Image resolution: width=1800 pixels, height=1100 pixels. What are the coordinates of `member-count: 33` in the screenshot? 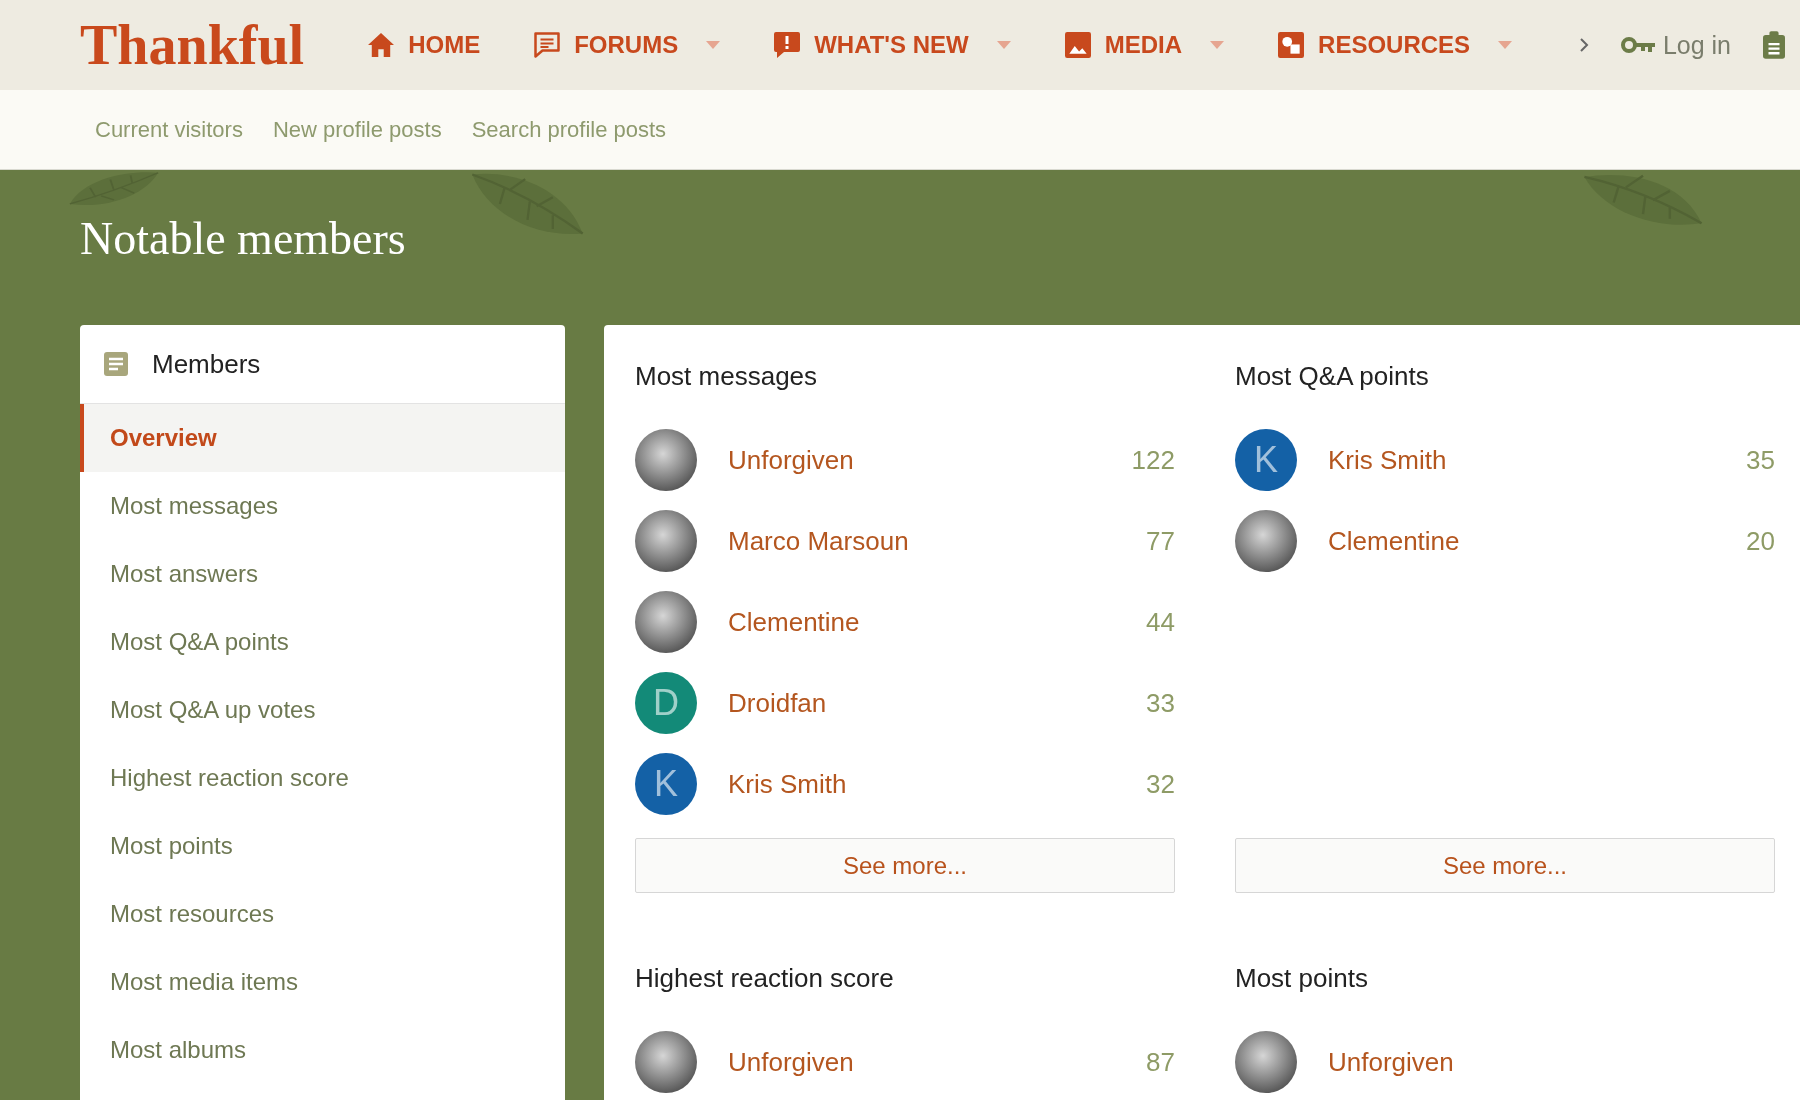 It's located at (1160, 703).